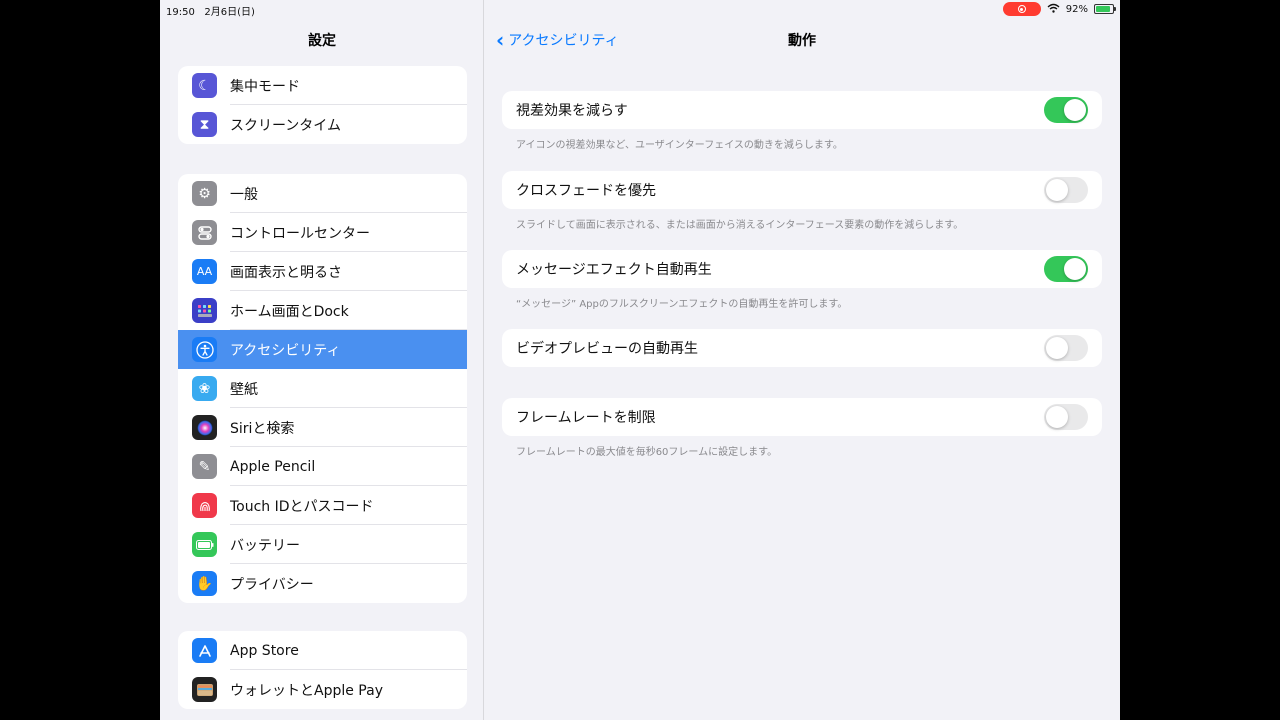 The width and height of the screenshot is (1280, 720). I want to click on sidebar-item-wallpaper: ❀ 壁紙, so click(322, 388).